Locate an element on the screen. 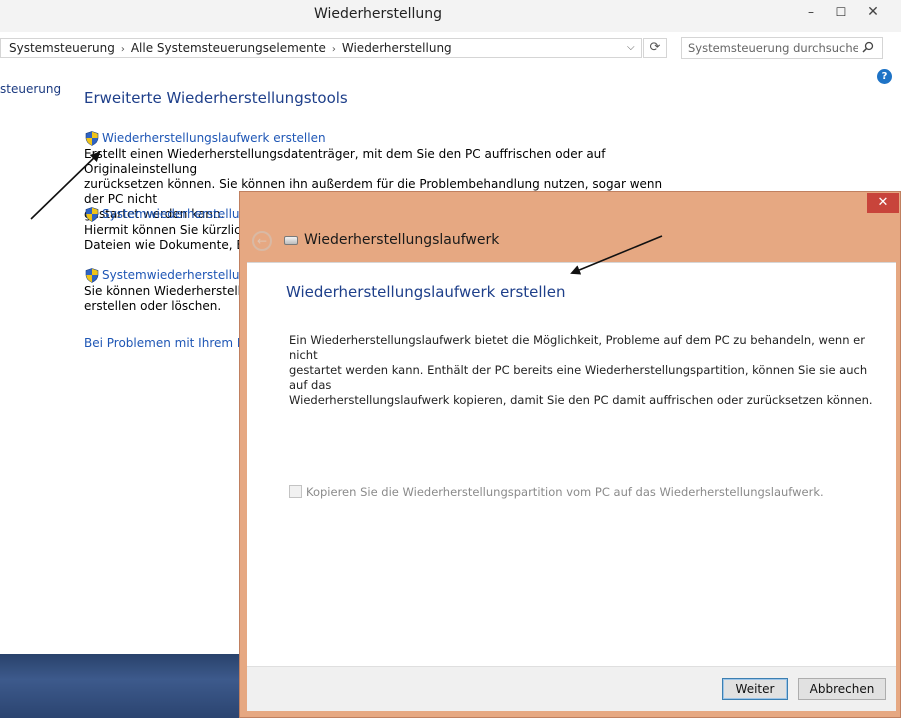 Image resolution: width=901 pixels, height=718 pixels. breadcrumb-item-alle-elemente: Alle Systemsteuerungselemente is located at coordinates (228, 48).